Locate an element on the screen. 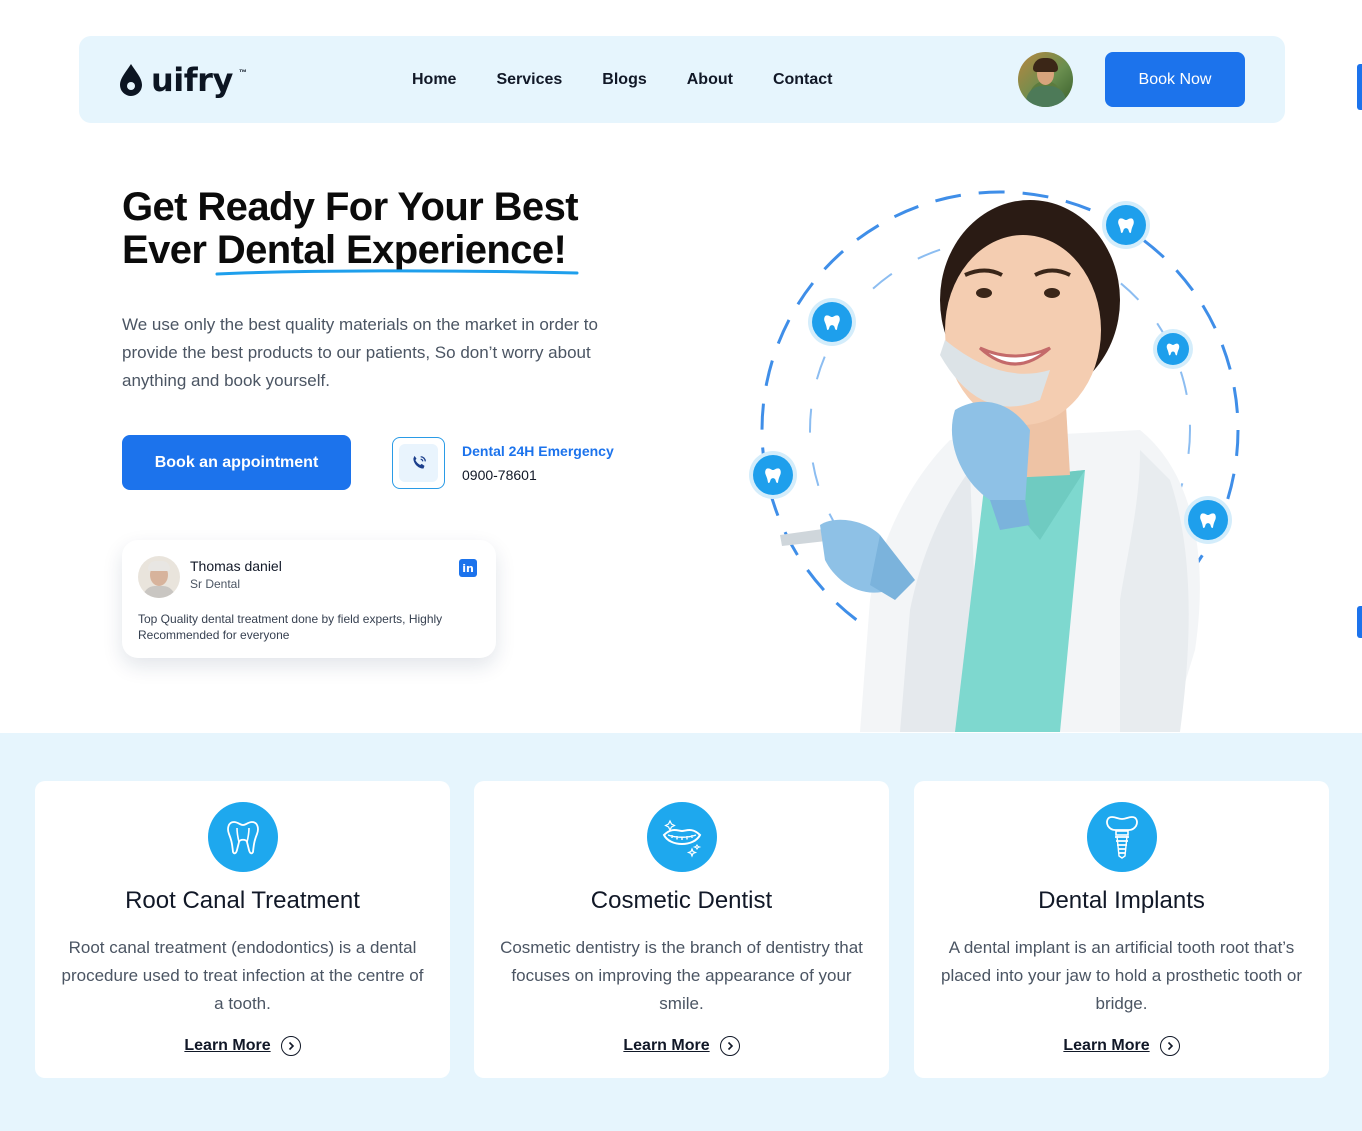 This screenshot has height=1131, width=1362. hero-title-highlight: Dental Experience! is located at coordinates (397, 252).